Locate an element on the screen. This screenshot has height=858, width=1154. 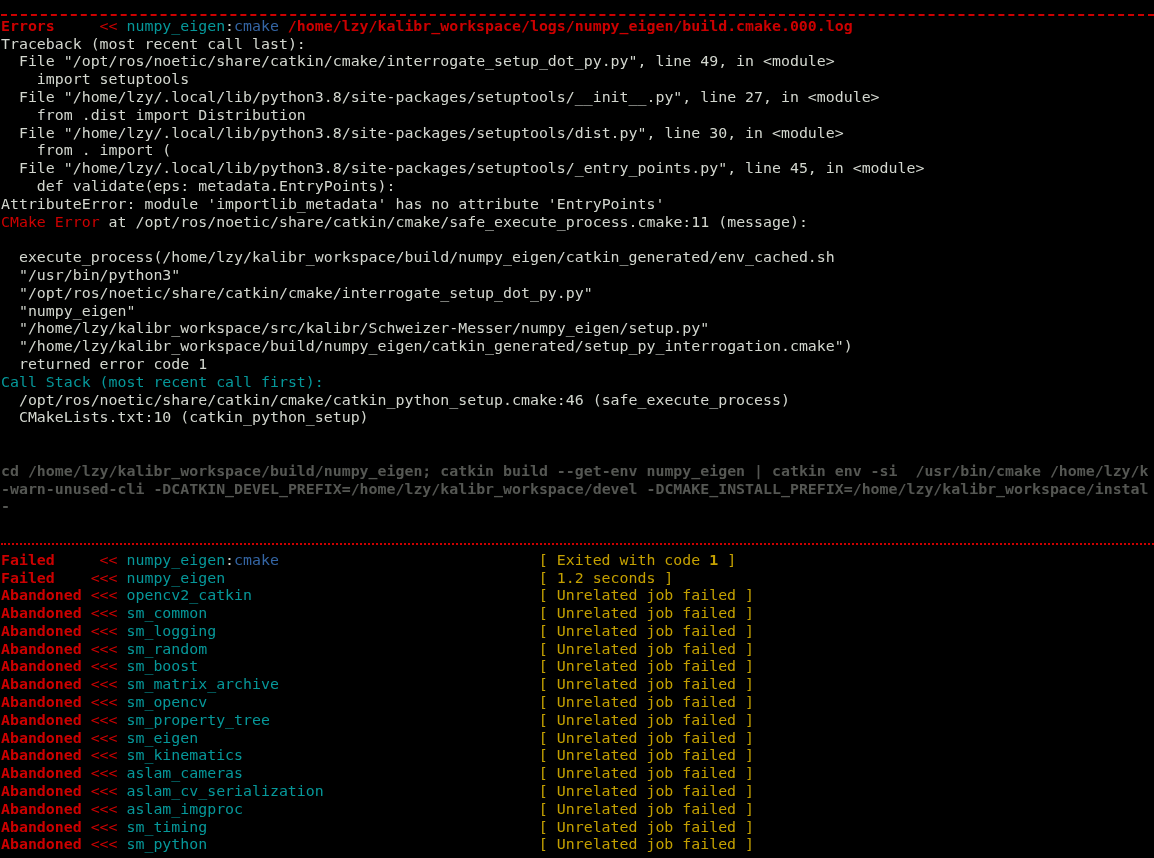
error-label: CMake Error is located at coordinates (50, 222).